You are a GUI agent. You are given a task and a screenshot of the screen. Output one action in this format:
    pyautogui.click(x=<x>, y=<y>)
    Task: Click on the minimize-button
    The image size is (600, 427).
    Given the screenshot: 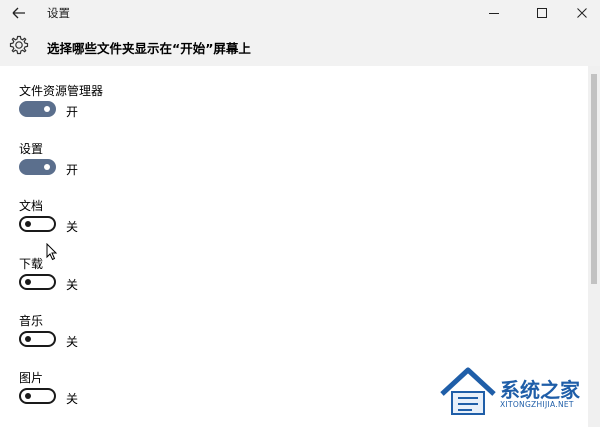 What is the action you would take?
    pyautogui.click(x=494, y=13)
    